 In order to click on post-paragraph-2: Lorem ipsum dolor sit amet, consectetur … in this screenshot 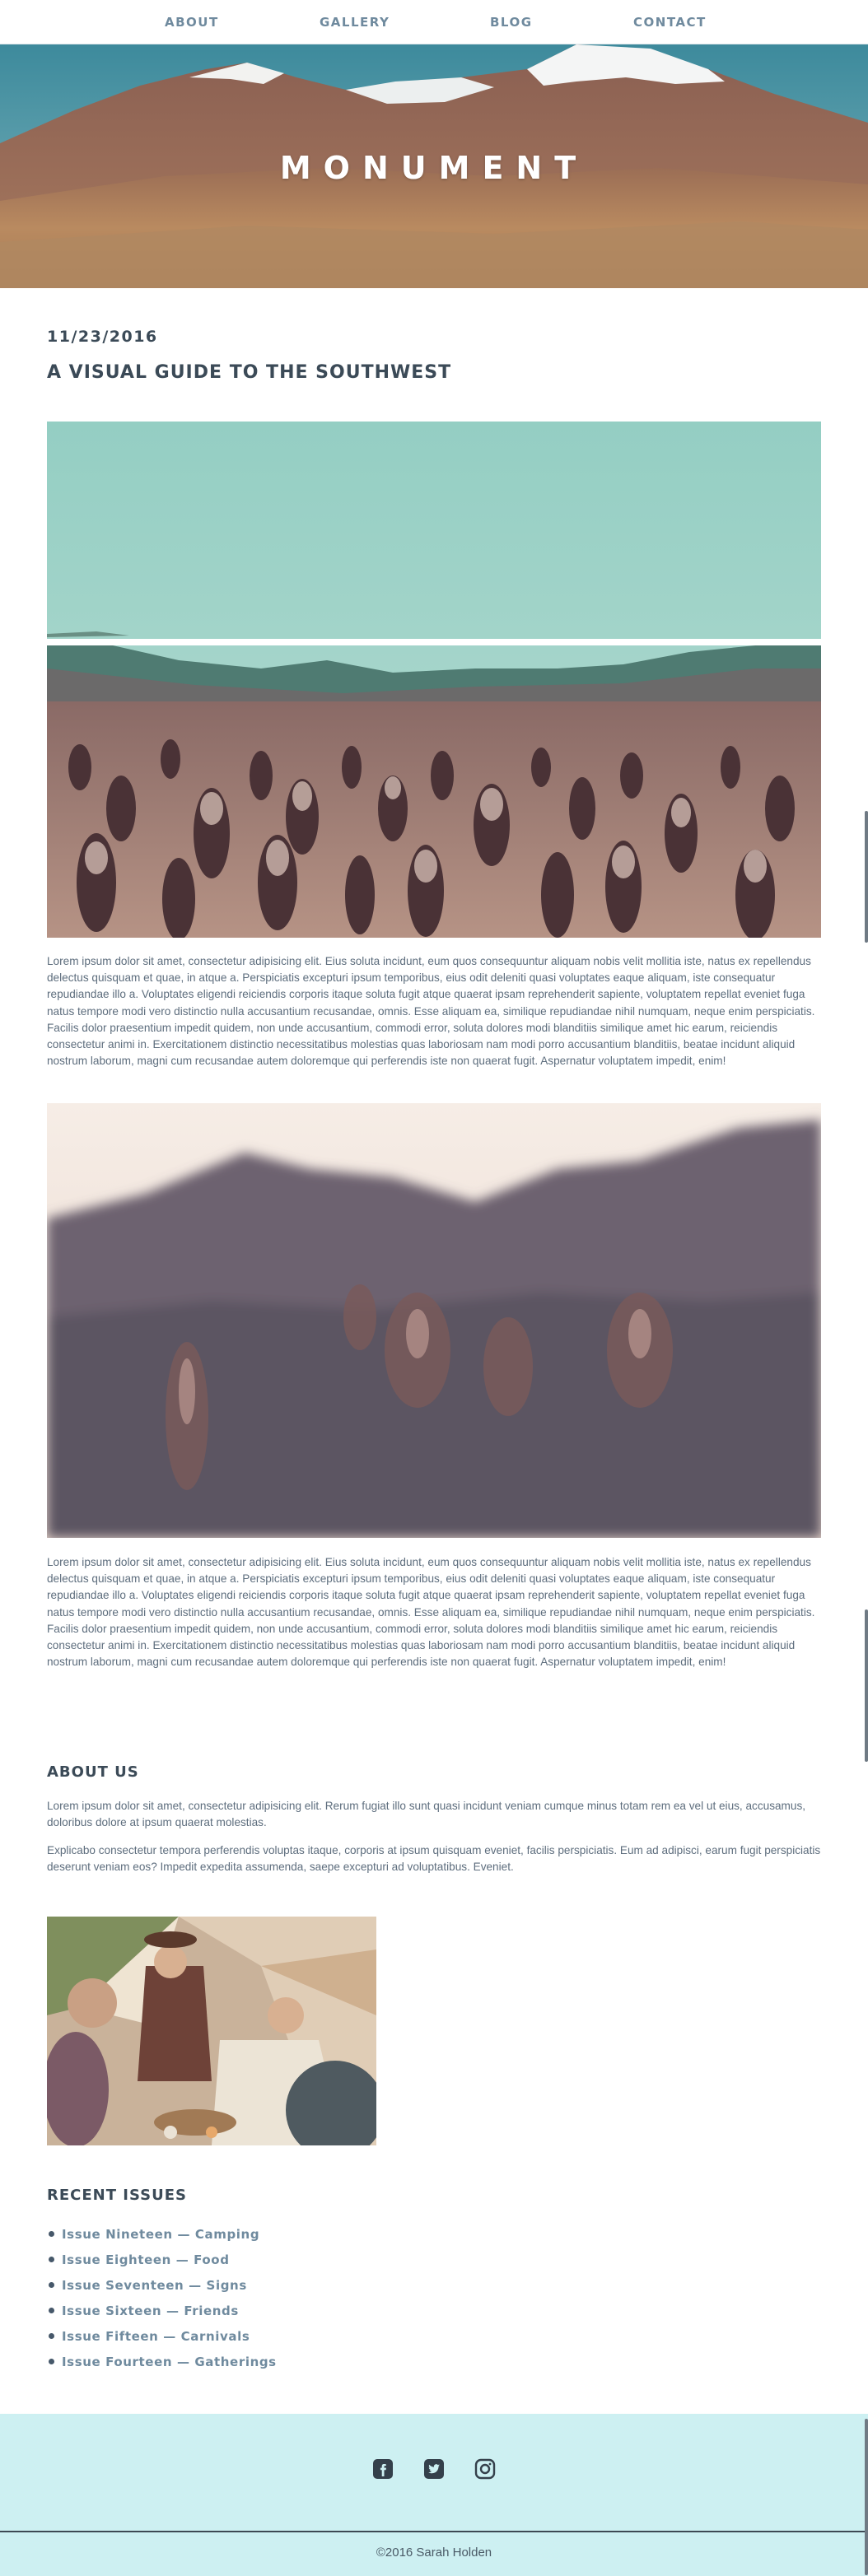, I will do `click(431, 1612)`.